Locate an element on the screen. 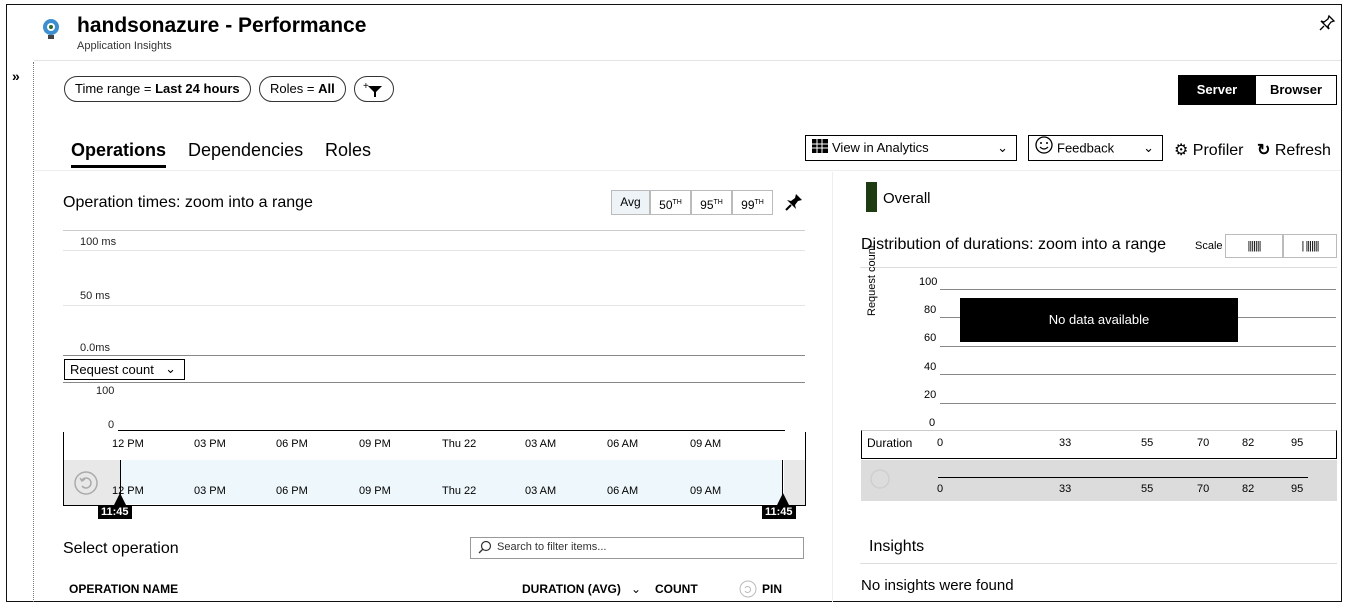  y-tick: 0 is located at coordinates (932, 423).